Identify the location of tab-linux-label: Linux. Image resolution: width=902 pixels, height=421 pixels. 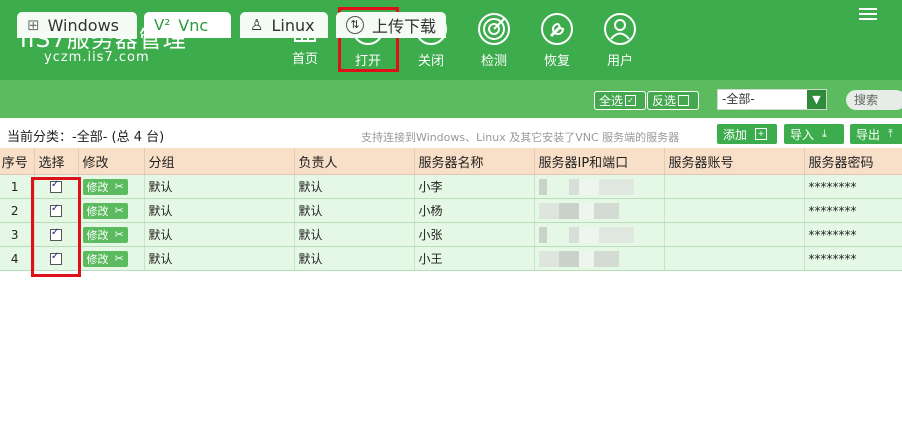
(293, 25).